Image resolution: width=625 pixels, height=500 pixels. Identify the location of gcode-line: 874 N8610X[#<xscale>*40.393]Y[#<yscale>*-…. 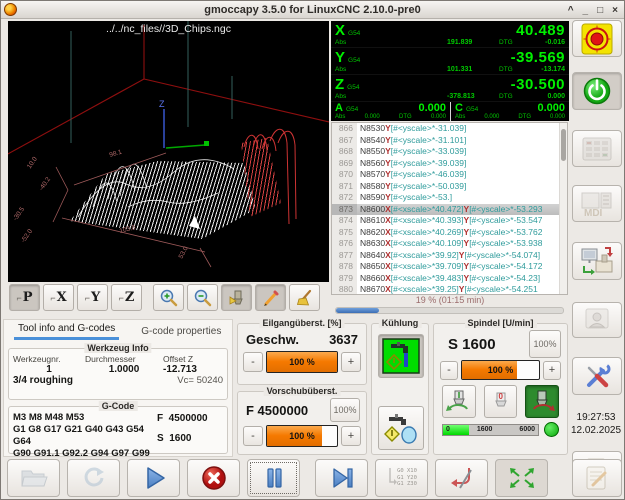
(449, 221).